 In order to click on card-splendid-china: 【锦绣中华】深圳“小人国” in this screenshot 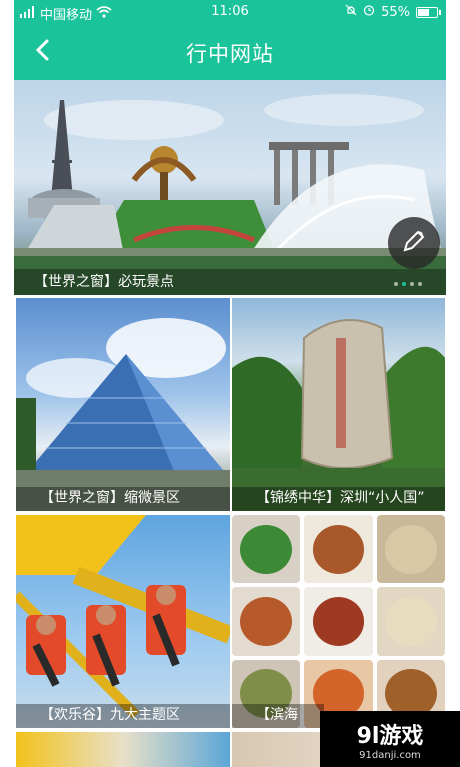, I will do `click(338, 404)`.